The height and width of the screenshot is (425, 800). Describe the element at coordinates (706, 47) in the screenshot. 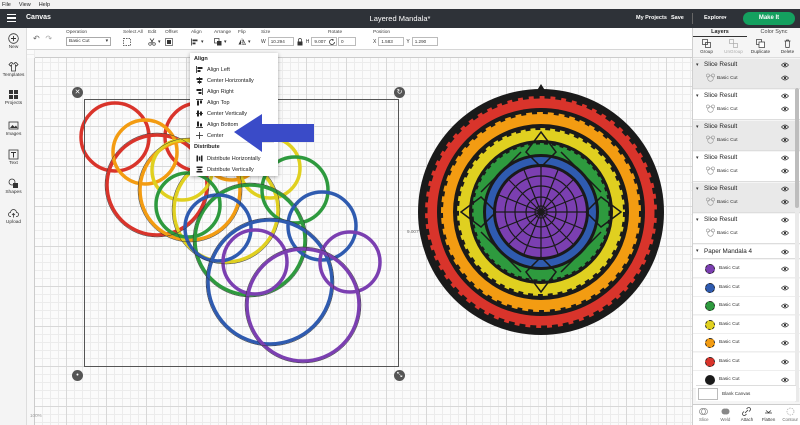

I see `group-button: Group` at that location.